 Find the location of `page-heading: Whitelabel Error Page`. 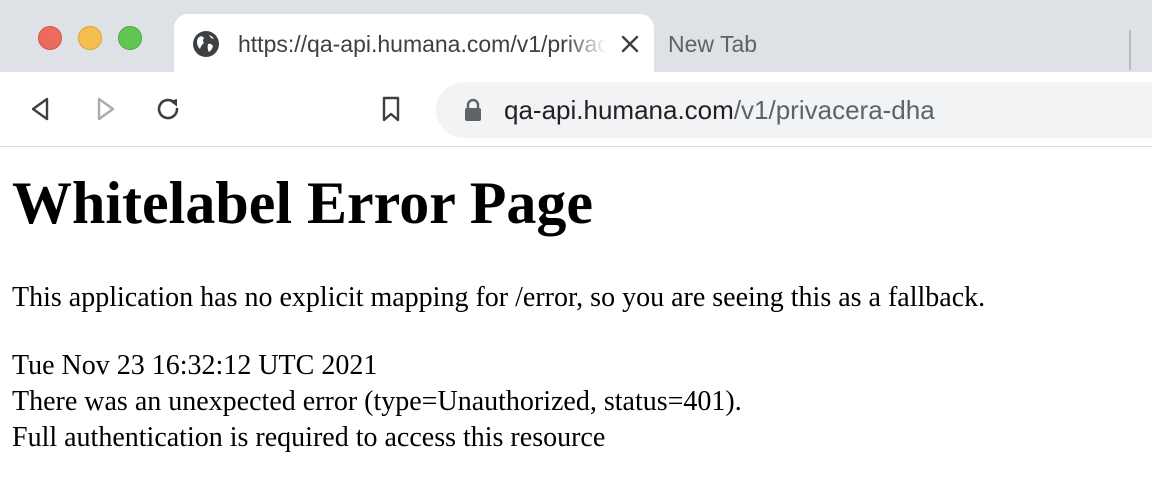

page-heading: Whitelabel Error Page is located at coordinates (303, 203).